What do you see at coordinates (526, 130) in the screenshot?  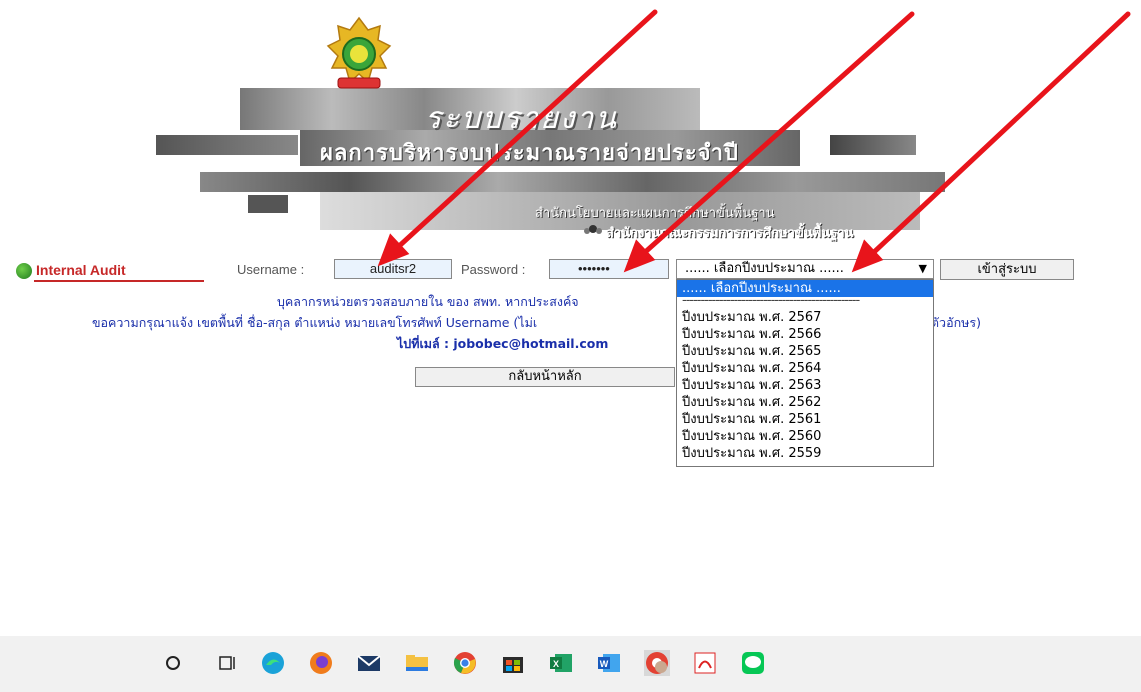 I see `red-arrow-username` at bounding box center [526, 130].